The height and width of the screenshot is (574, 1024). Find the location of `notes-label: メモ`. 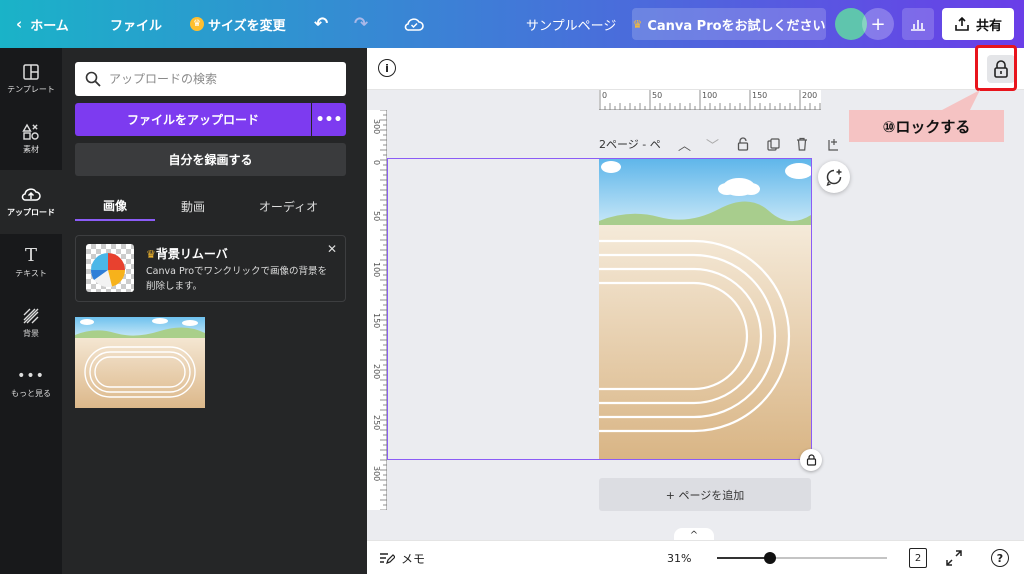

notes-label: メモ is located at coordinates (413, 558).